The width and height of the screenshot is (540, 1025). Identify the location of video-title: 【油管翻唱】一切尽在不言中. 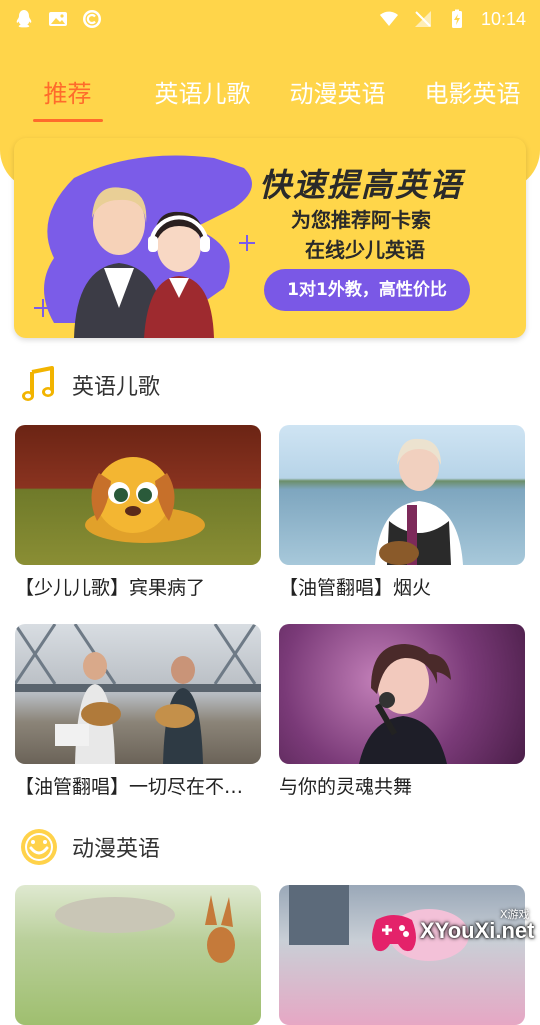
(138, 787).